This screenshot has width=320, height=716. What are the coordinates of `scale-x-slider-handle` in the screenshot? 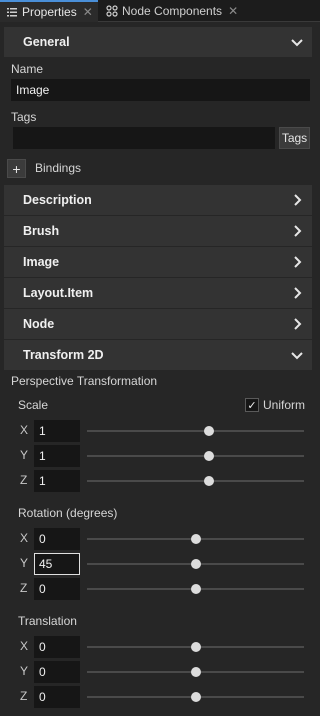 It's located at (208, 431).